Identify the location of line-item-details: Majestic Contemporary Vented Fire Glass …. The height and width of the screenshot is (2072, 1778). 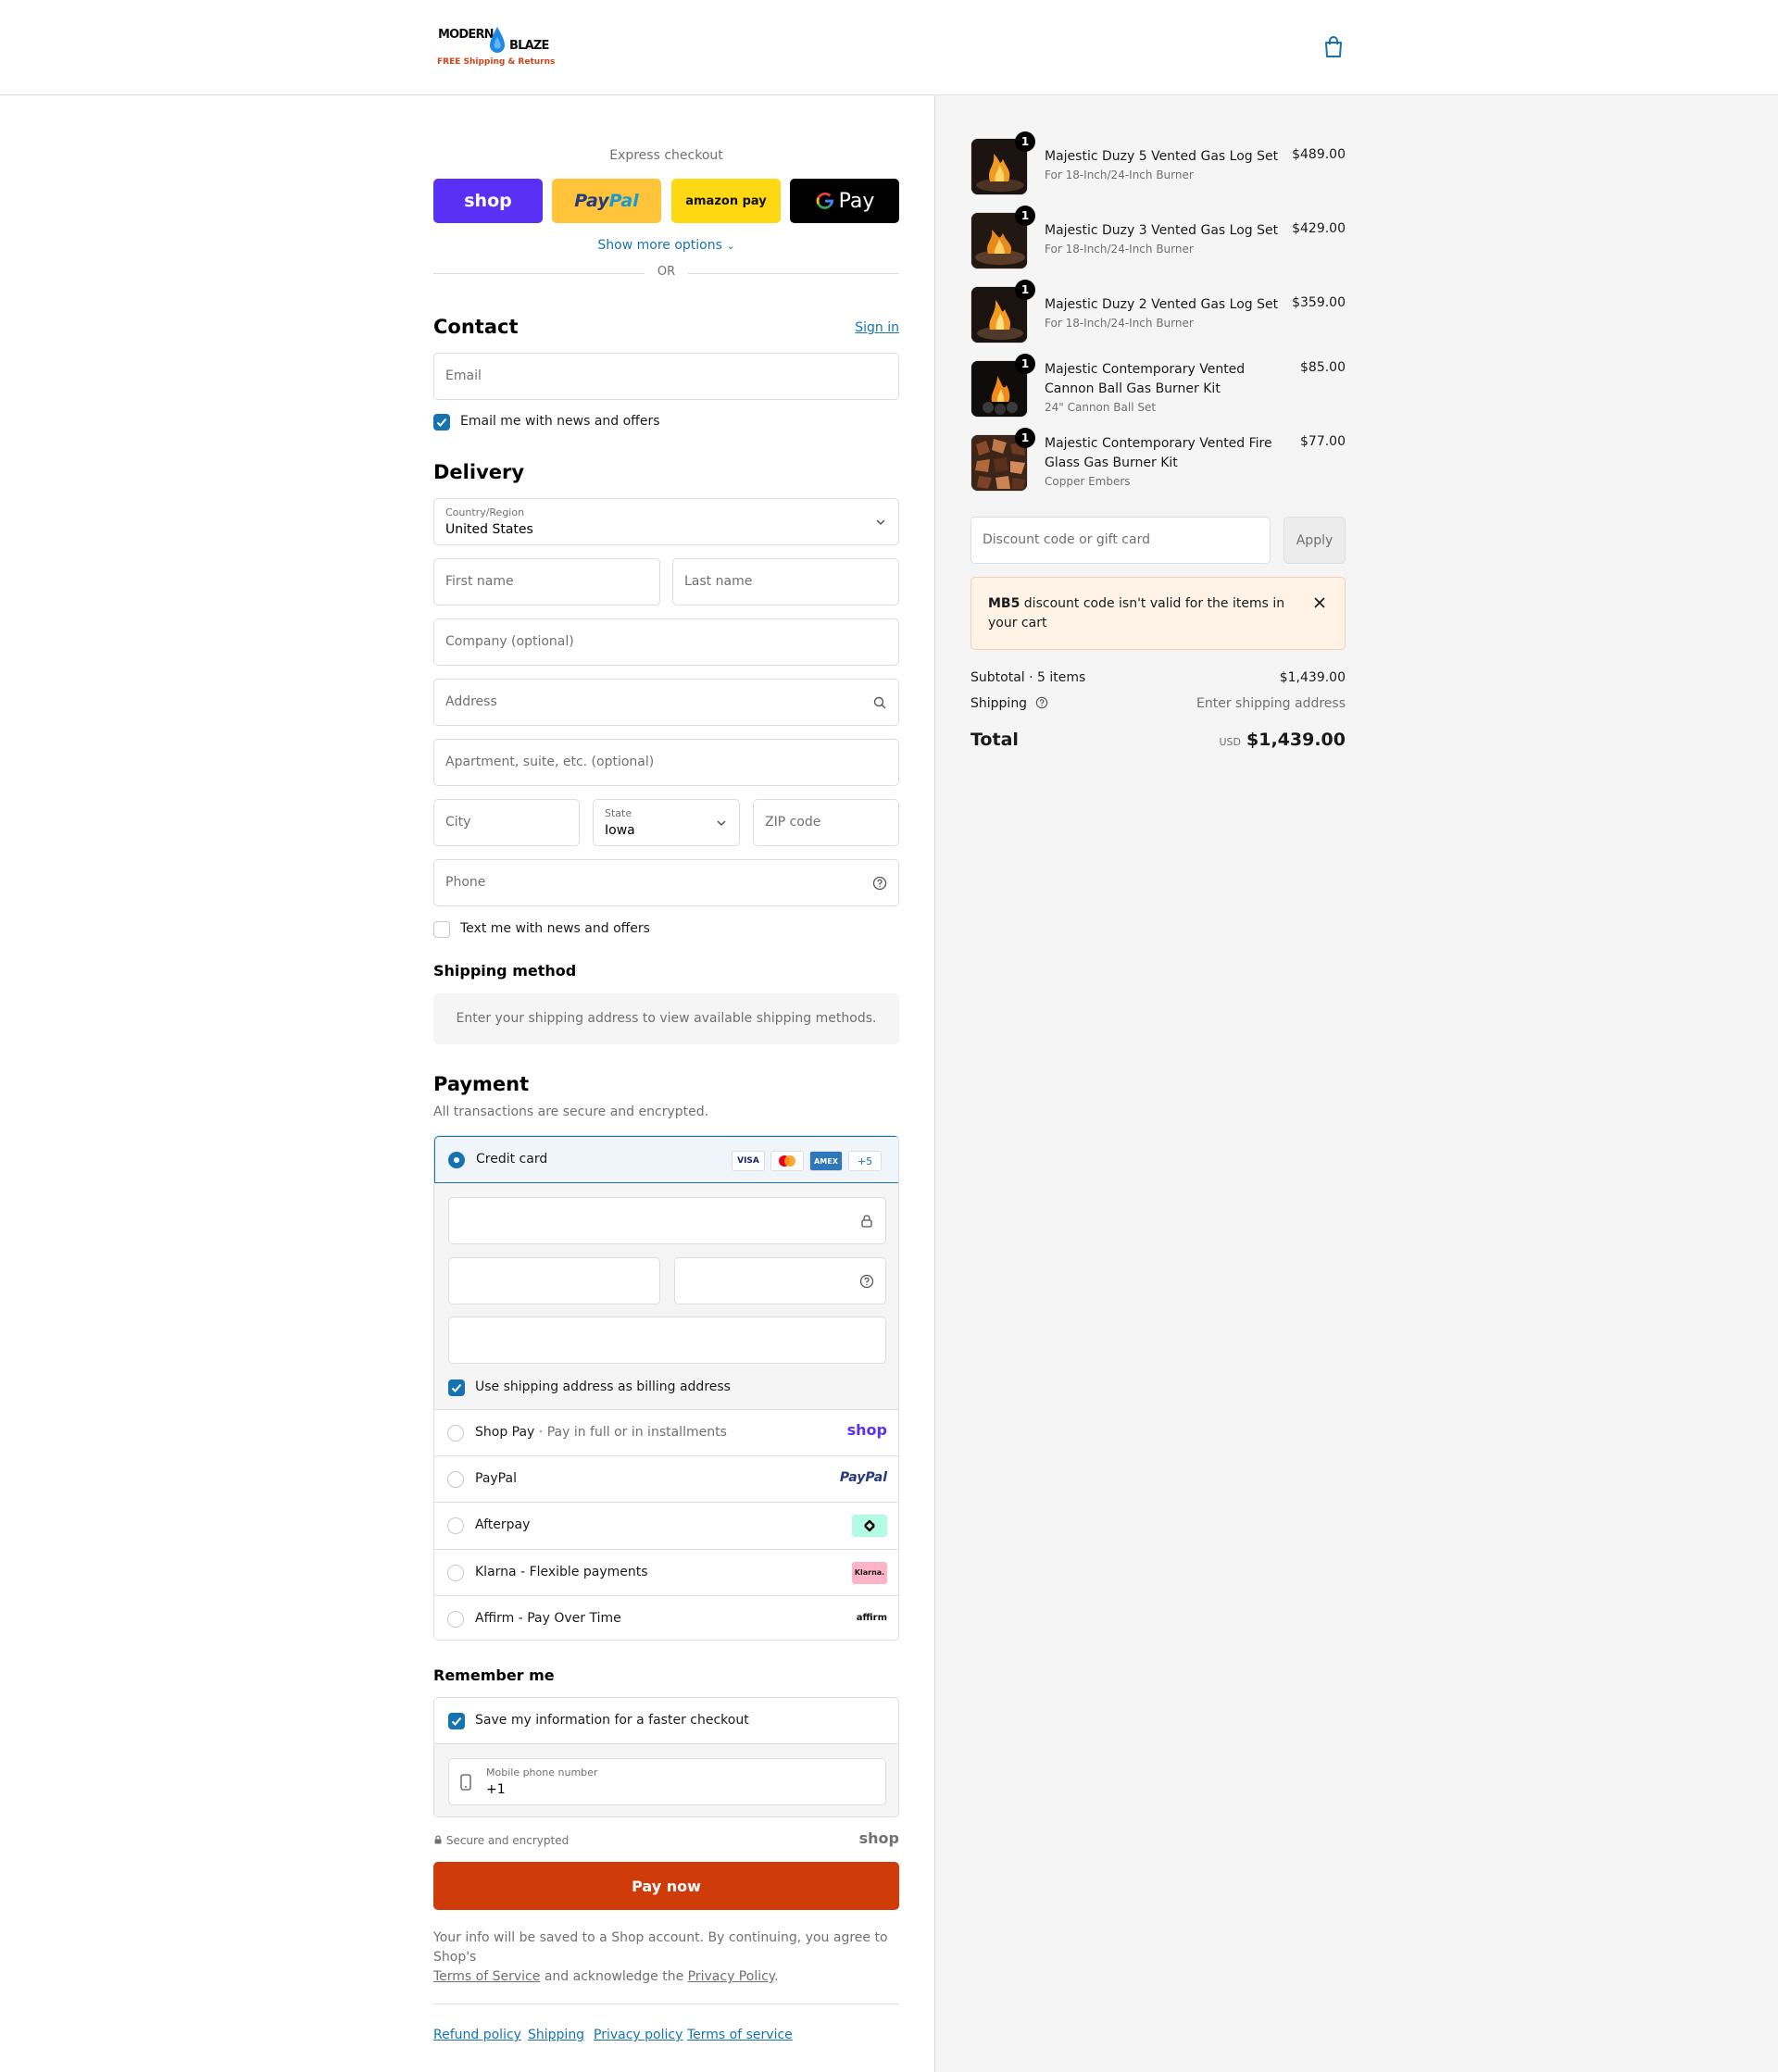
(1170, 462).